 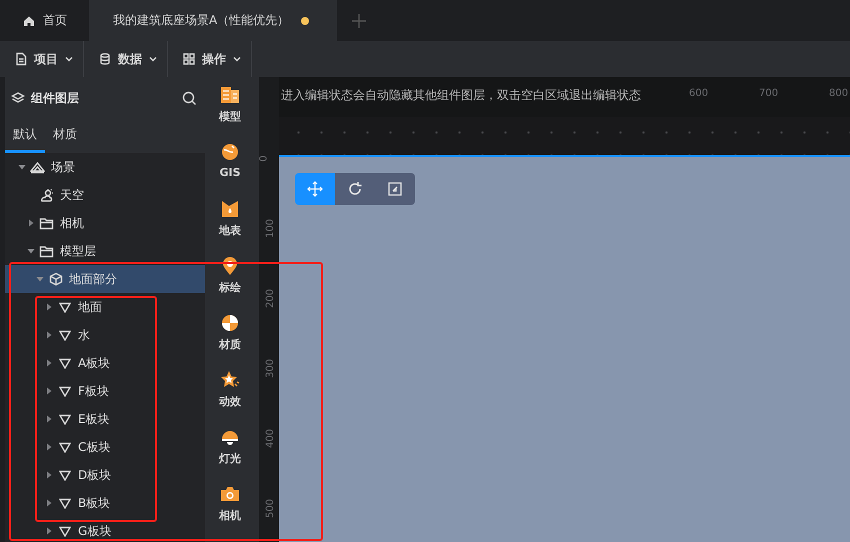 What do you see at coordinates (270, 508) in the screenshot?
I see `ruler-label: 500` at bounding box center [270, 508].